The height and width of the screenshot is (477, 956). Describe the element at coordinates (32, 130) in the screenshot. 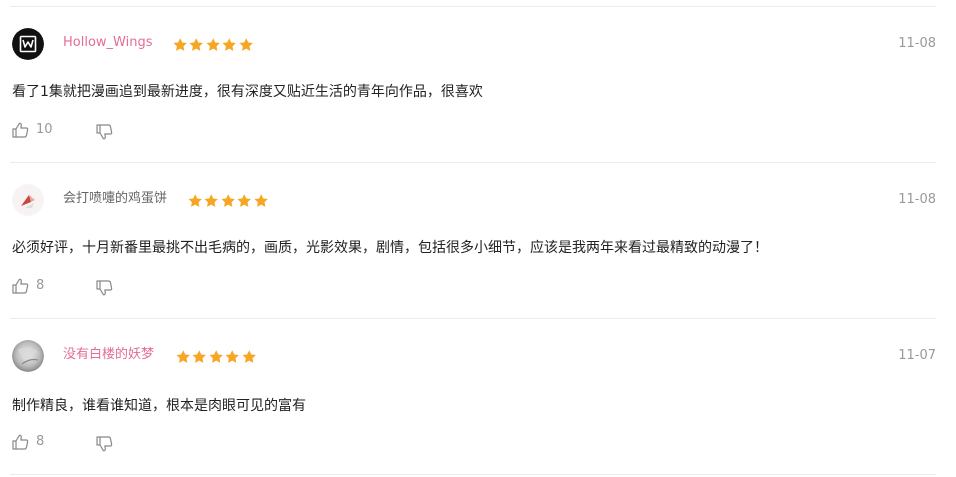

I see `like-button: 10` at that location.